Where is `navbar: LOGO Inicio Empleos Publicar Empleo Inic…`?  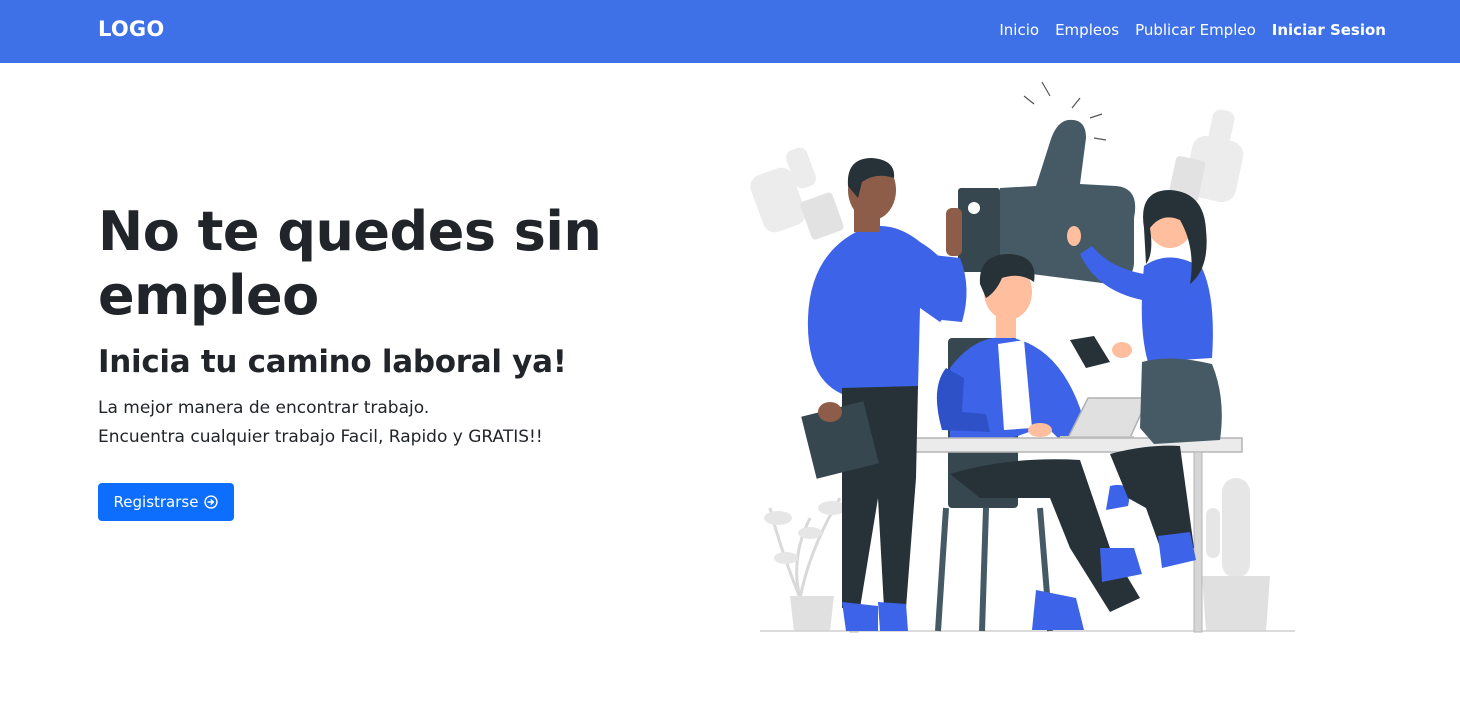
navbar: LOGO Inicio Empleos Publicar Empleo Inic… is located at coordinates (730, 31).